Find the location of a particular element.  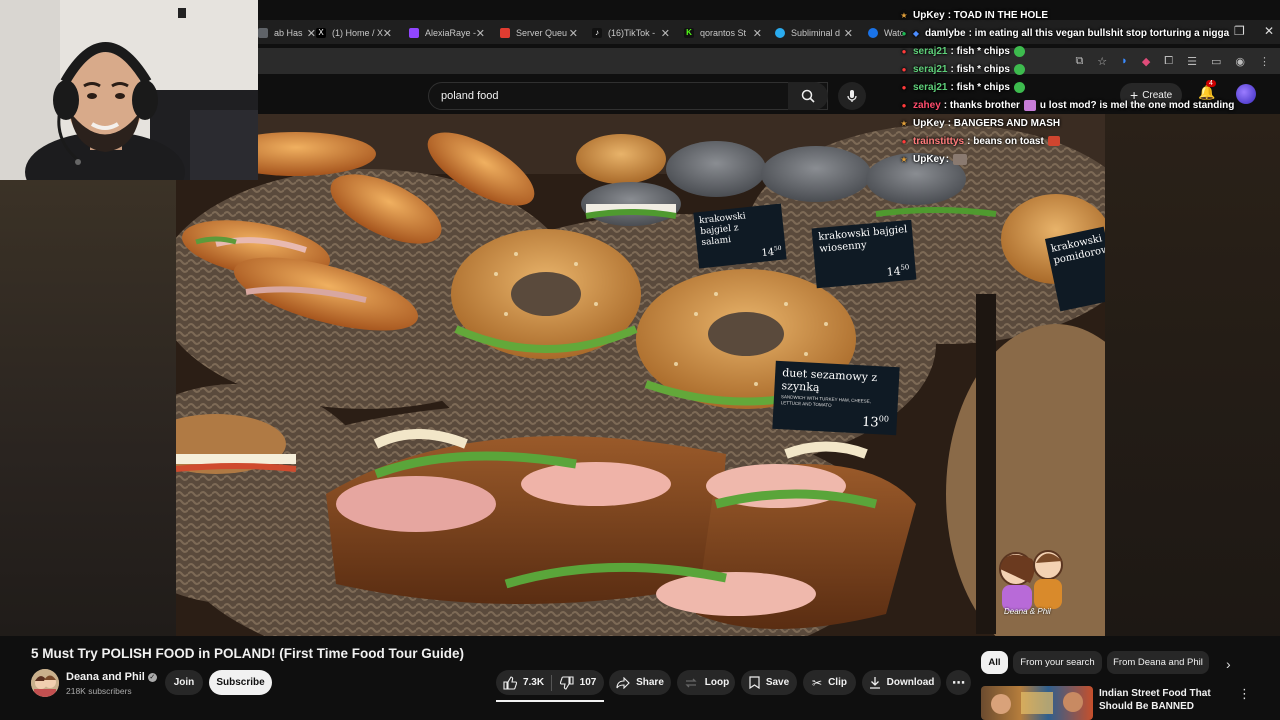

browser-tab: X (1) Home / X ✕ is located at coordinates (354, 33).